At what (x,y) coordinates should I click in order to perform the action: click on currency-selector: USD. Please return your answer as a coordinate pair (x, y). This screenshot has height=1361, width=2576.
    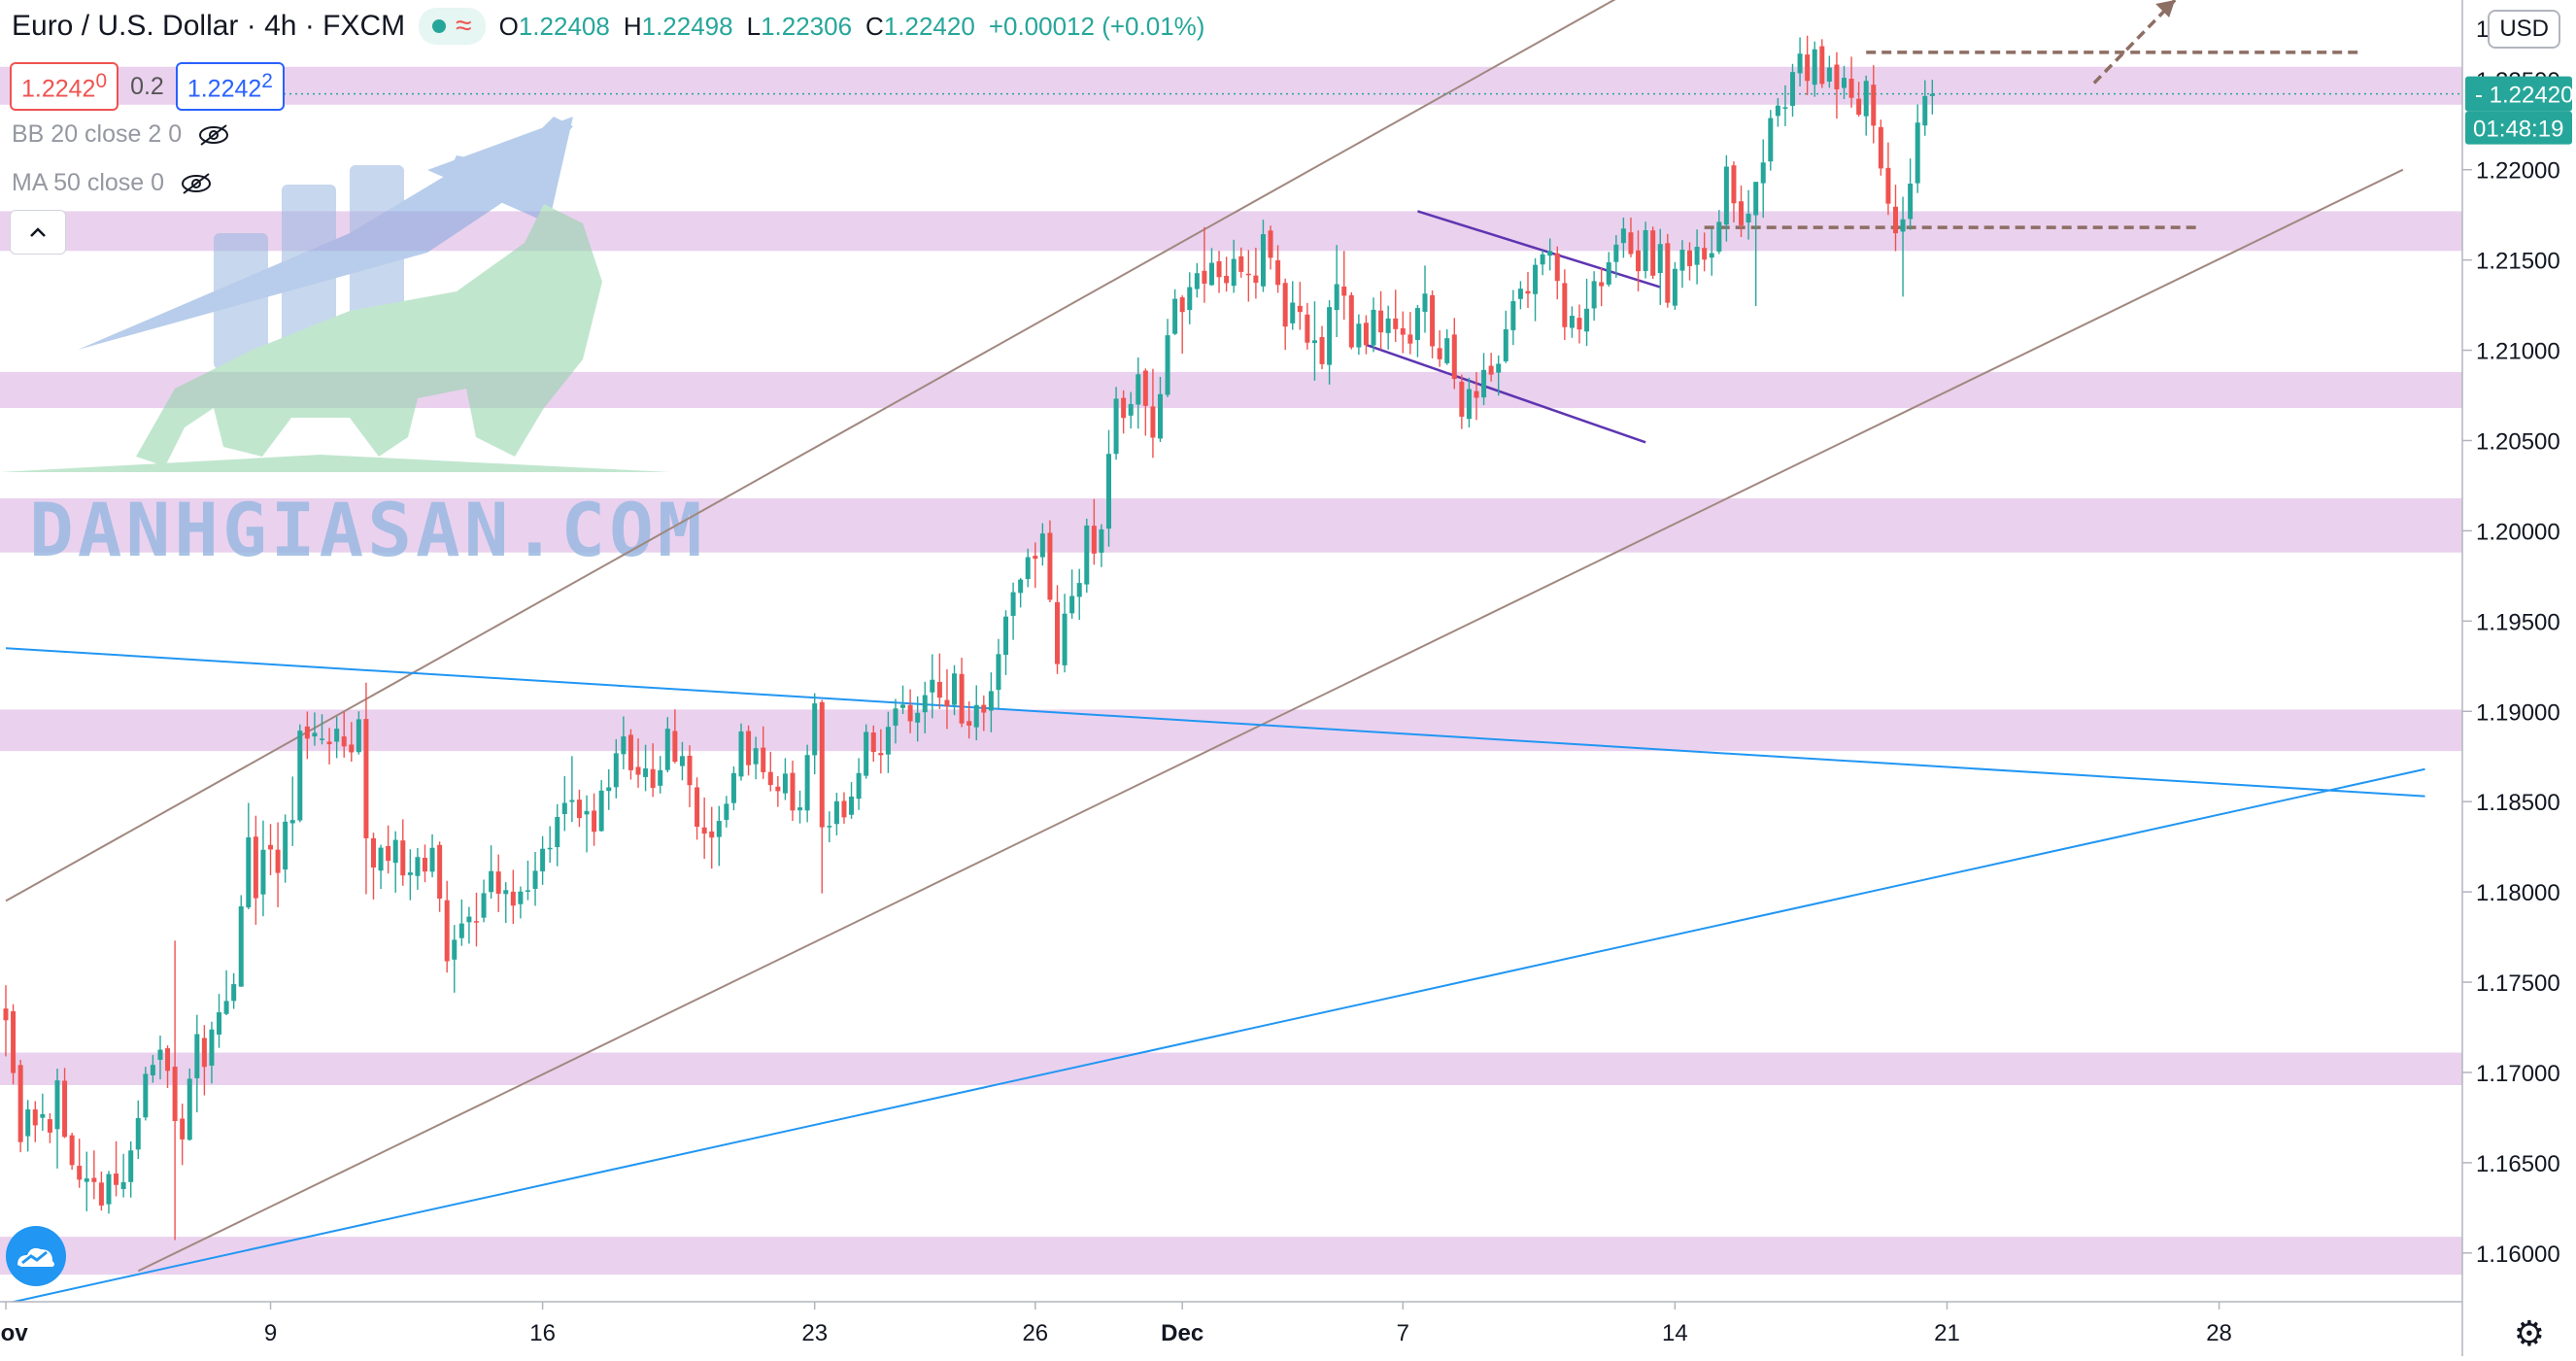
    Looking at the image, I should click on (2524, 29).